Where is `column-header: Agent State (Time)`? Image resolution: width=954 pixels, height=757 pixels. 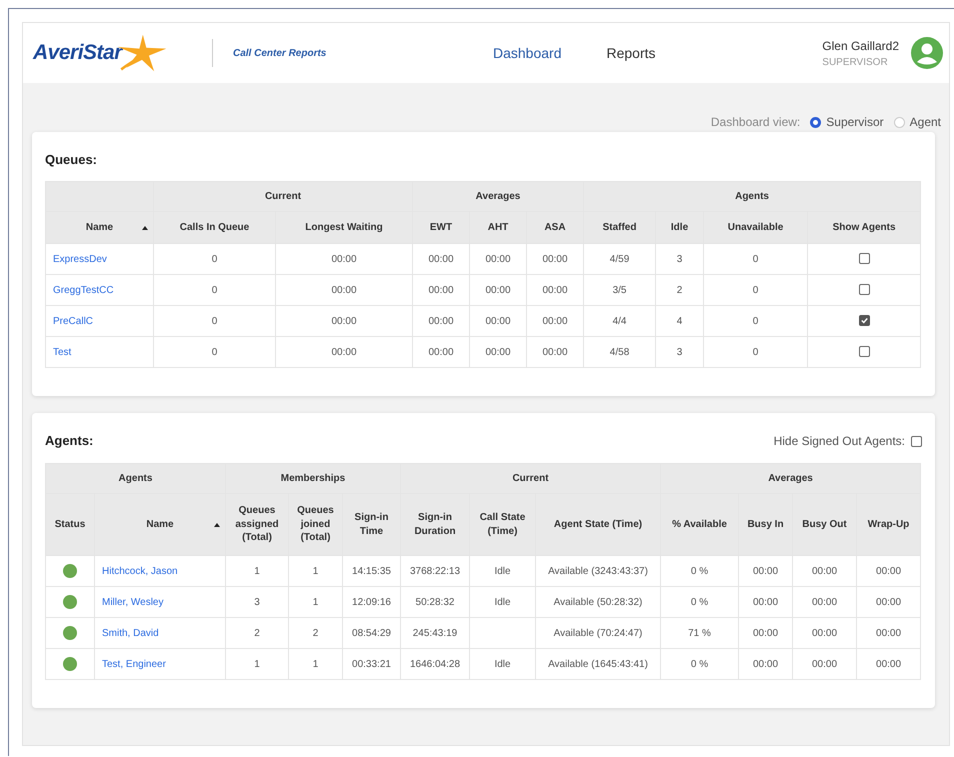
column-header: Agent State (Time) is located at coordinates (598, 525).